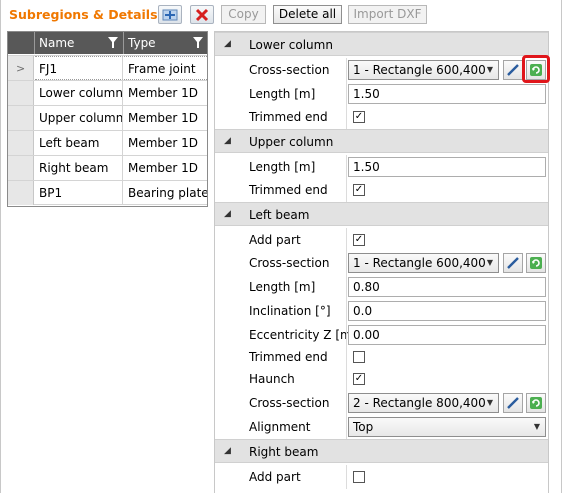  I want to click on prop-row-length: Length [m] 0.80, so click(381, 287).